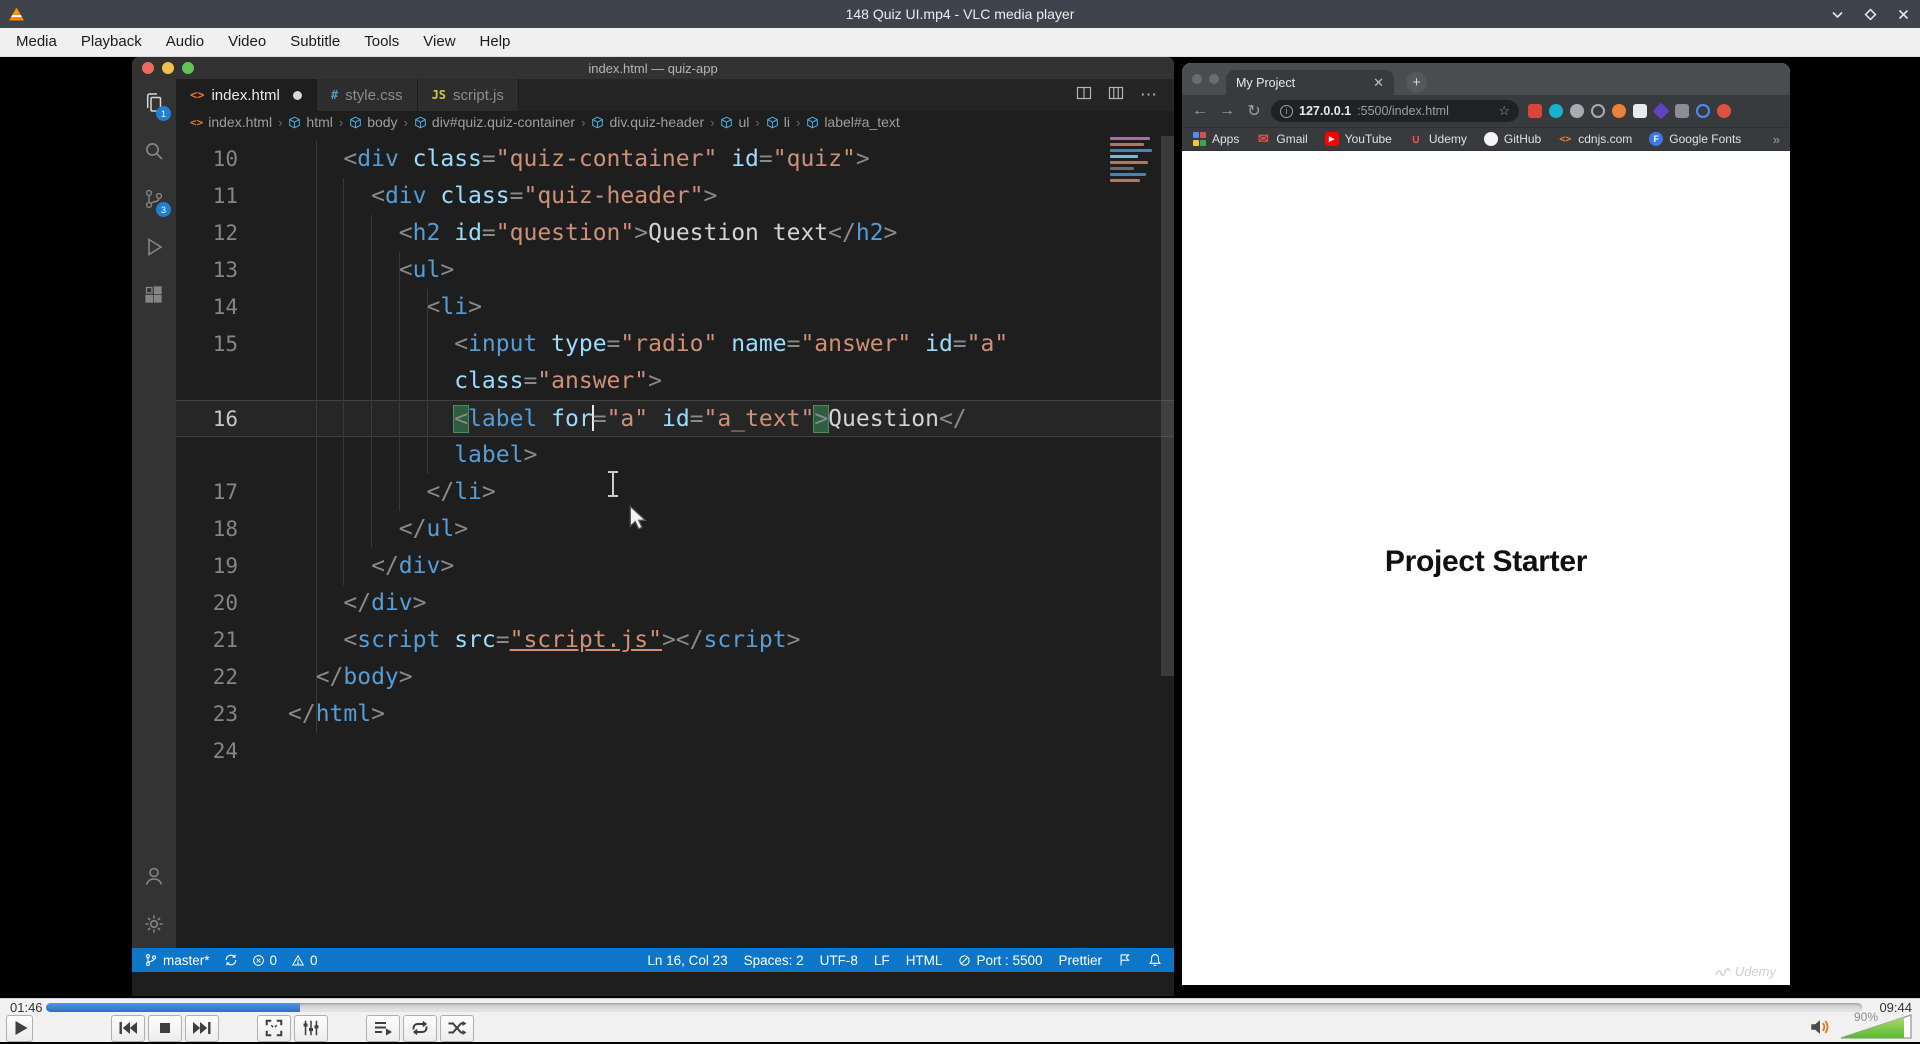 This screenshot has height=1044, width=1920. I want to click on status-utf-8: UTF-8, so click(839, 960).